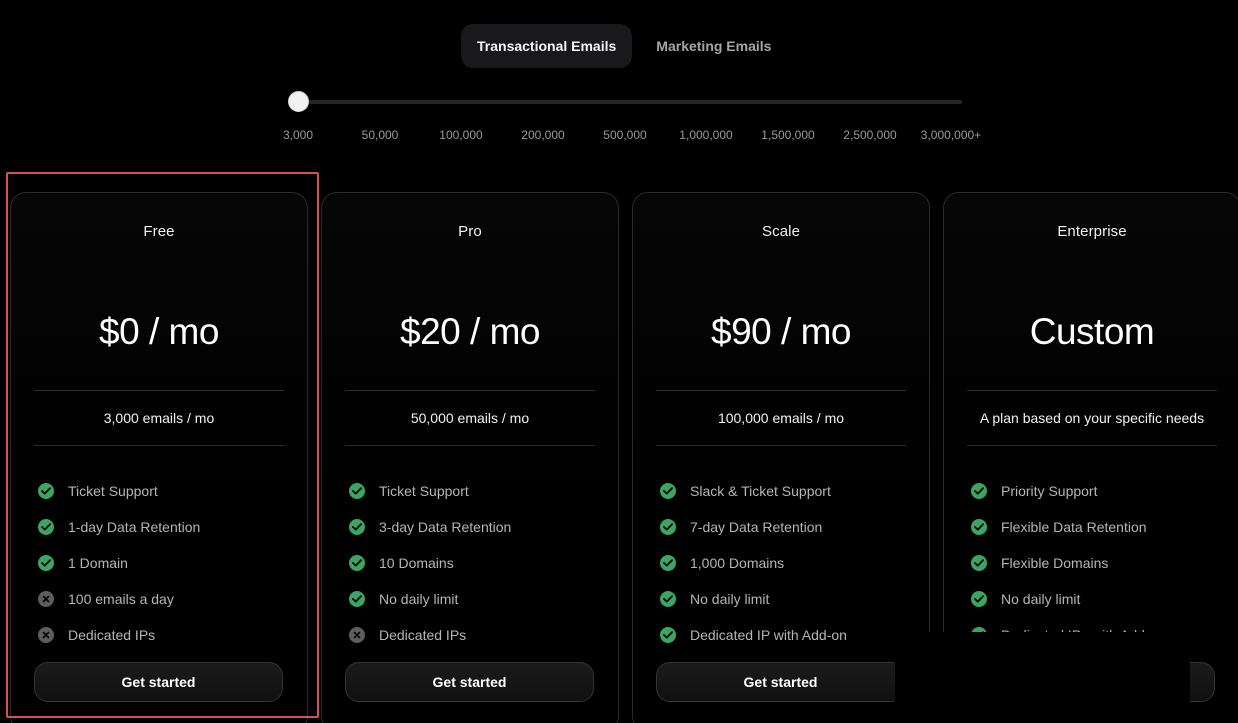  Describe the element at coordinates (1092, 331) in the screenshot. I see `plan-price: Custom` at that location.